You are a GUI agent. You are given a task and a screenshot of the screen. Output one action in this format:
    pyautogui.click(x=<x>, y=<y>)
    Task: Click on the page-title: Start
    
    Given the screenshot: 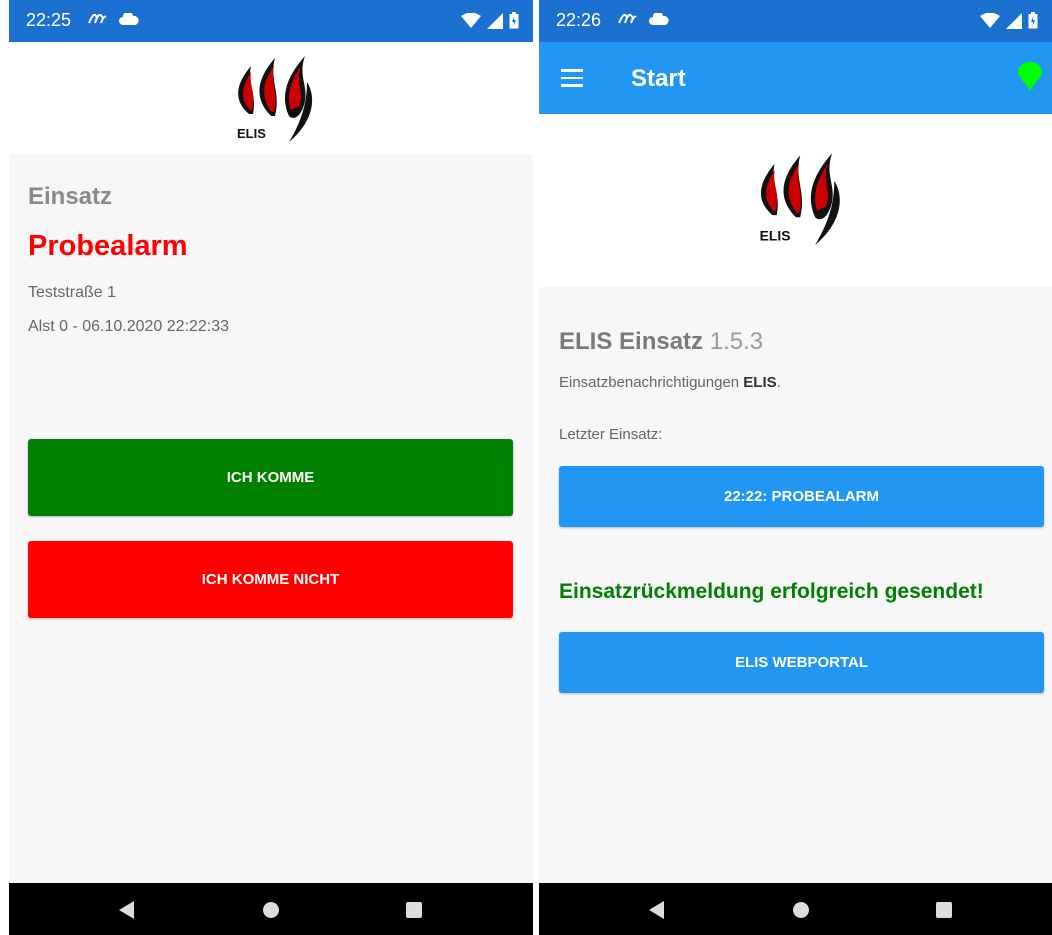 What is the action you would take?
    pyautogui.click(x=658, y=78)
    